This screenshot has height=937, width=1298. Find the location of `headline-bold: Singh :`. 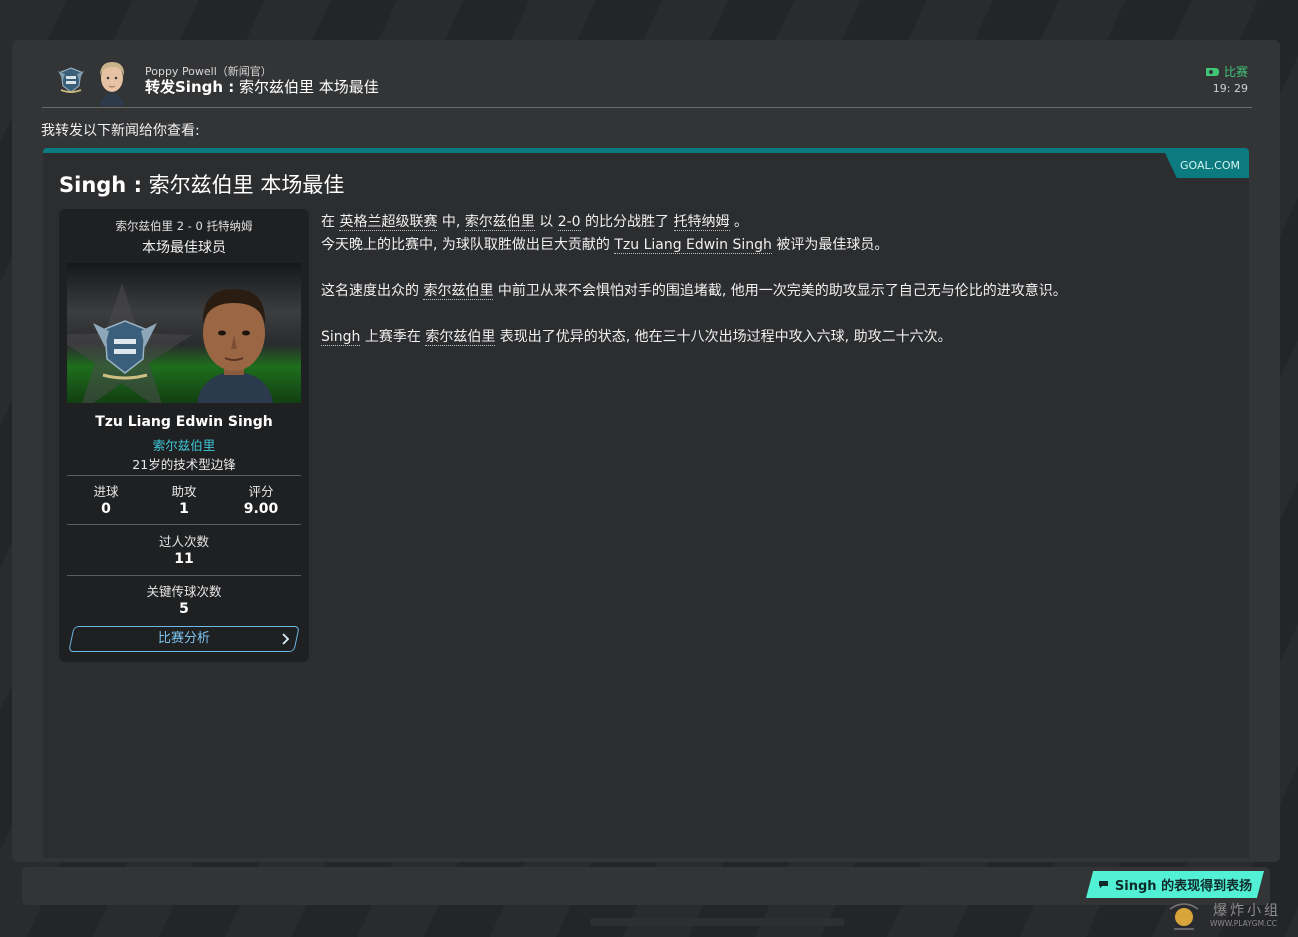

headline-bold: Singh : is located at coordinates (100, 185).